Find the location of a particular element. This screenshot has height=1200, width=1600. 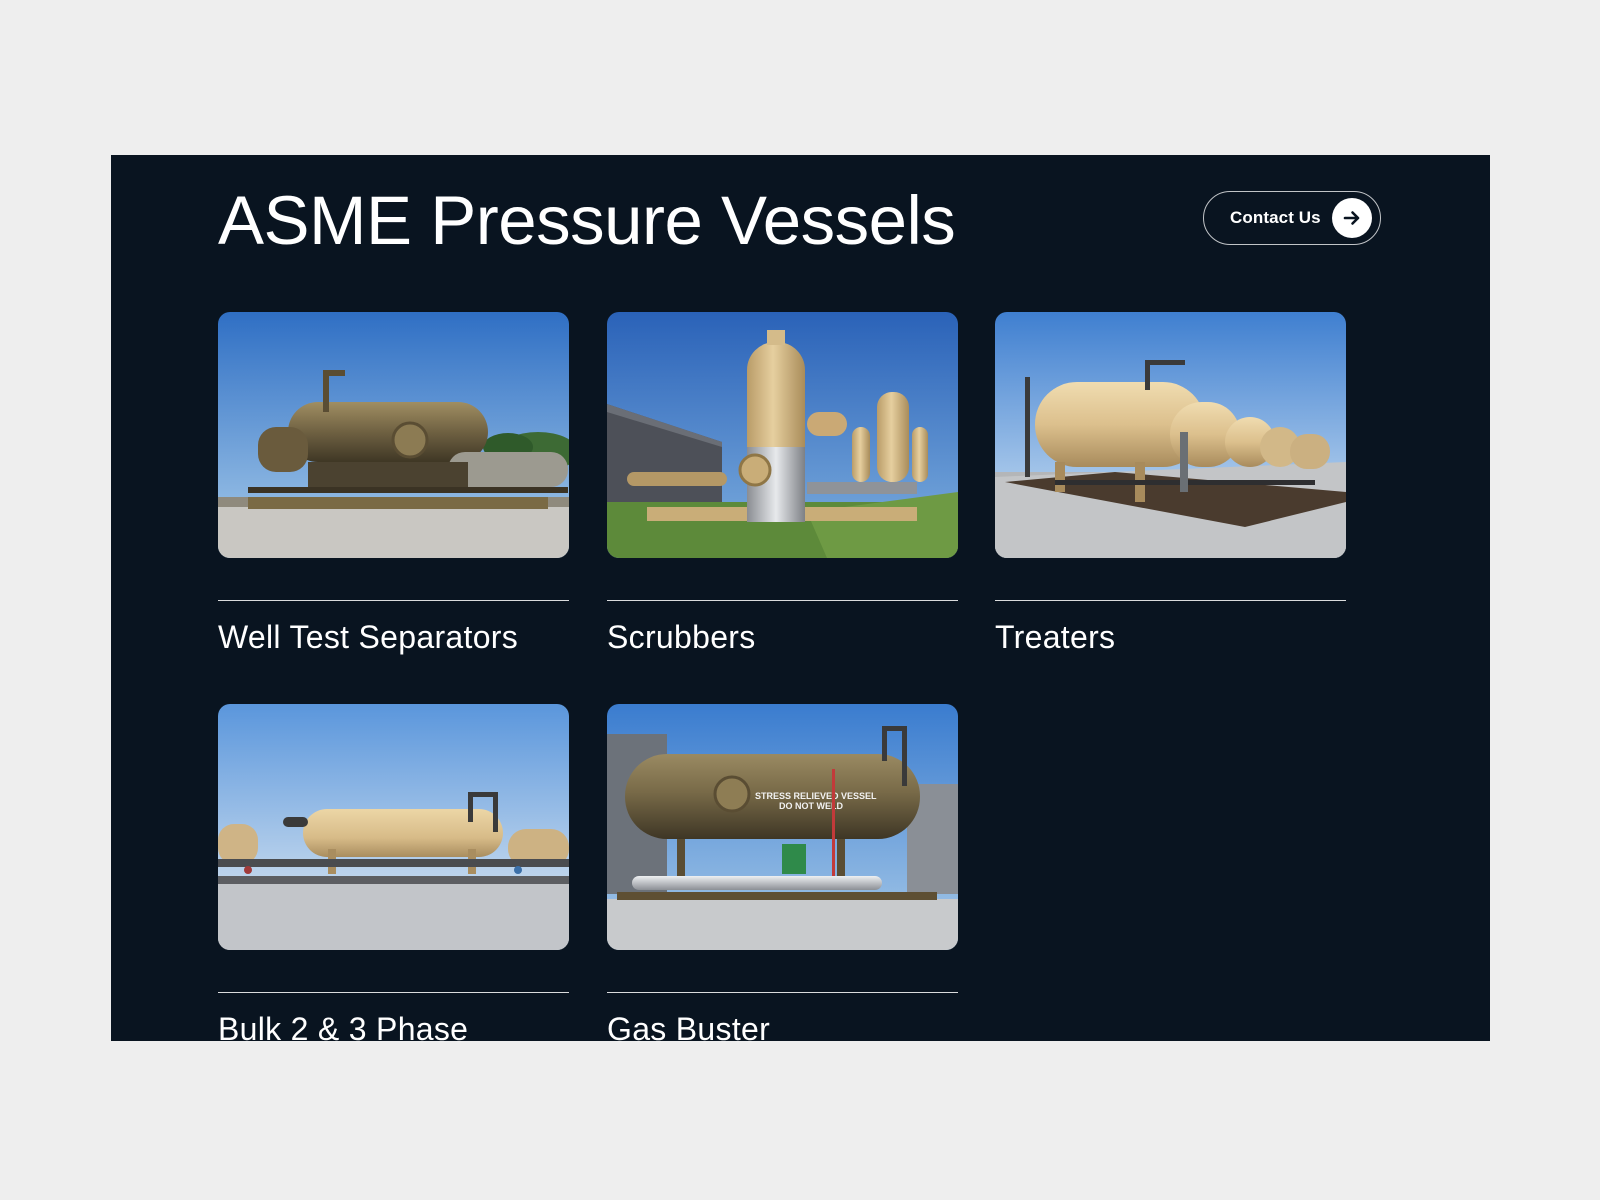

contact-us-label: Contact Us is located at coordinates (1275, 217).